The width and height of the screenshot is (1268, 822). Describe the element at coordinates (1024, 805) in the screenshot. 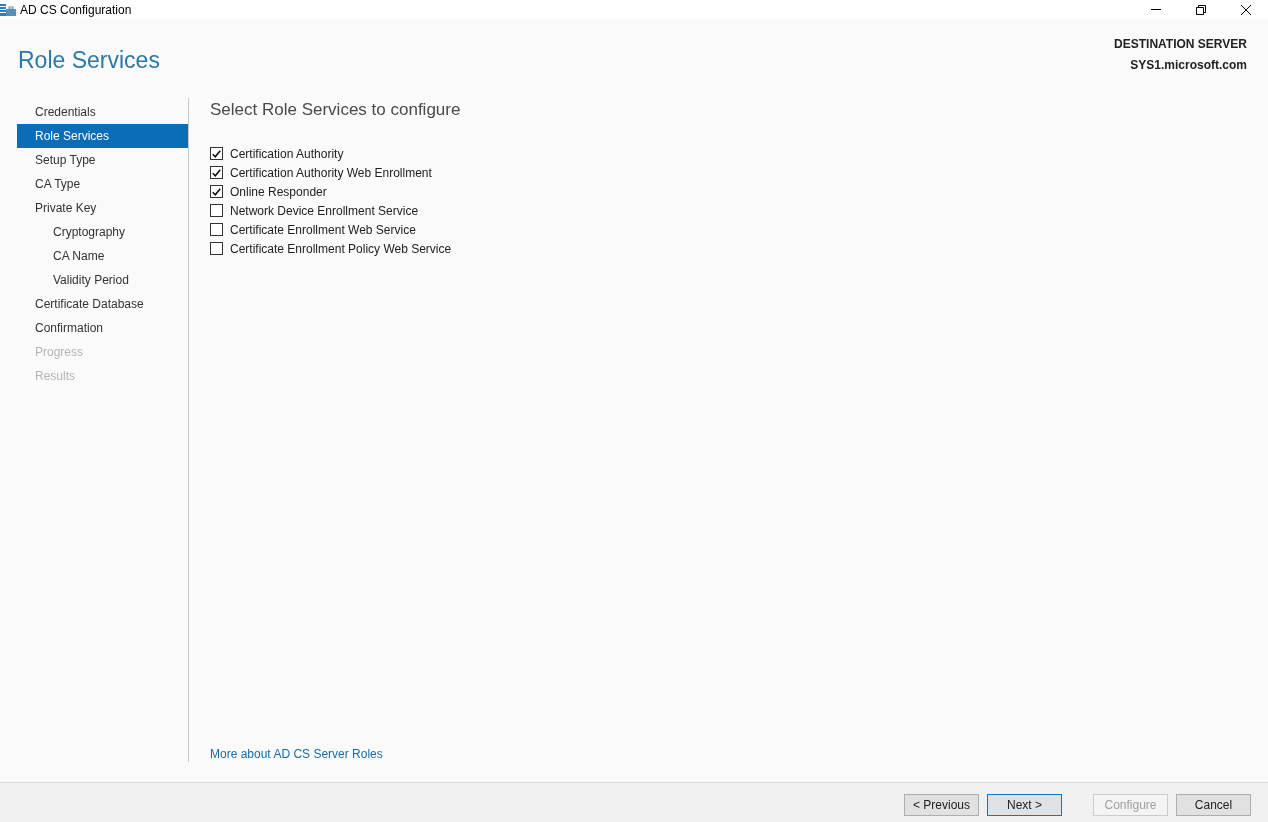

I see `wizard-button: Next >` at that location.